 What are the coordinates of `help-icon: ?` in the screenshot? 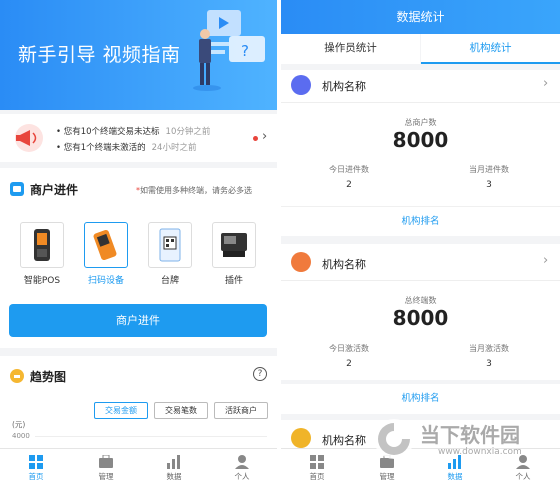 It's located at (260, 374).